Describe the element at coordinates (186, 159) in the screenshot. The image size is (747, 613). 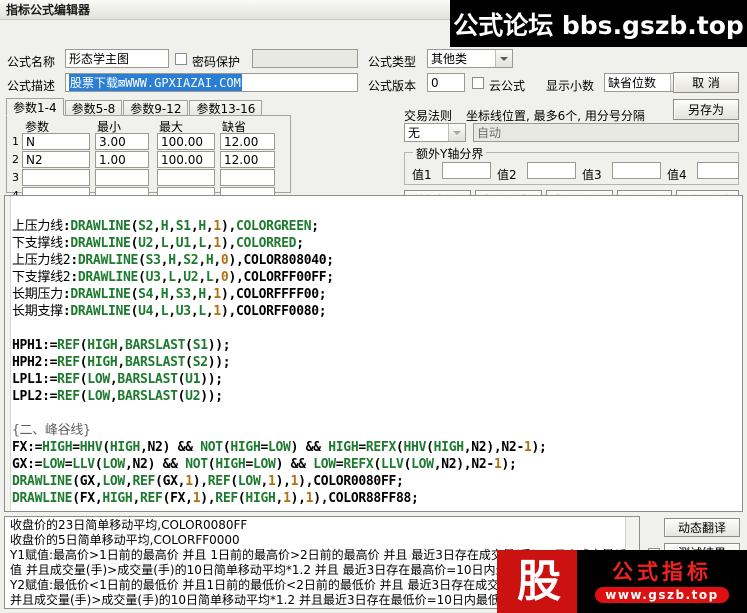
I see `param-max-2: 100.00` at that location.